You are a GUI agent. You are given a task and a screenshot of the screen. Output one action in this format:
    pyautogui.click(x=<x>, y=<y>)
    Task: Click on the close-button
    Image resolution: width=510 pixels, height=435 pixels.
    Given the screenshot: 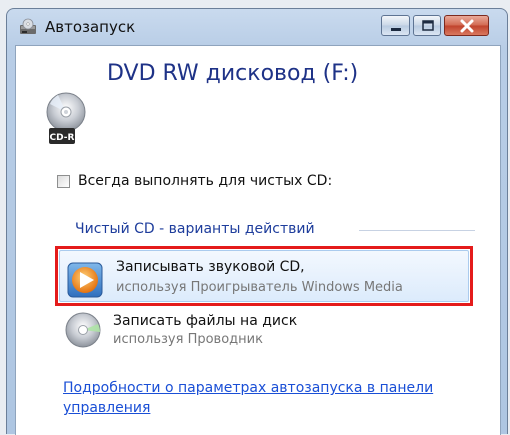 What is the action you would take?
    pyautogui.click(x=466, y=25)
    